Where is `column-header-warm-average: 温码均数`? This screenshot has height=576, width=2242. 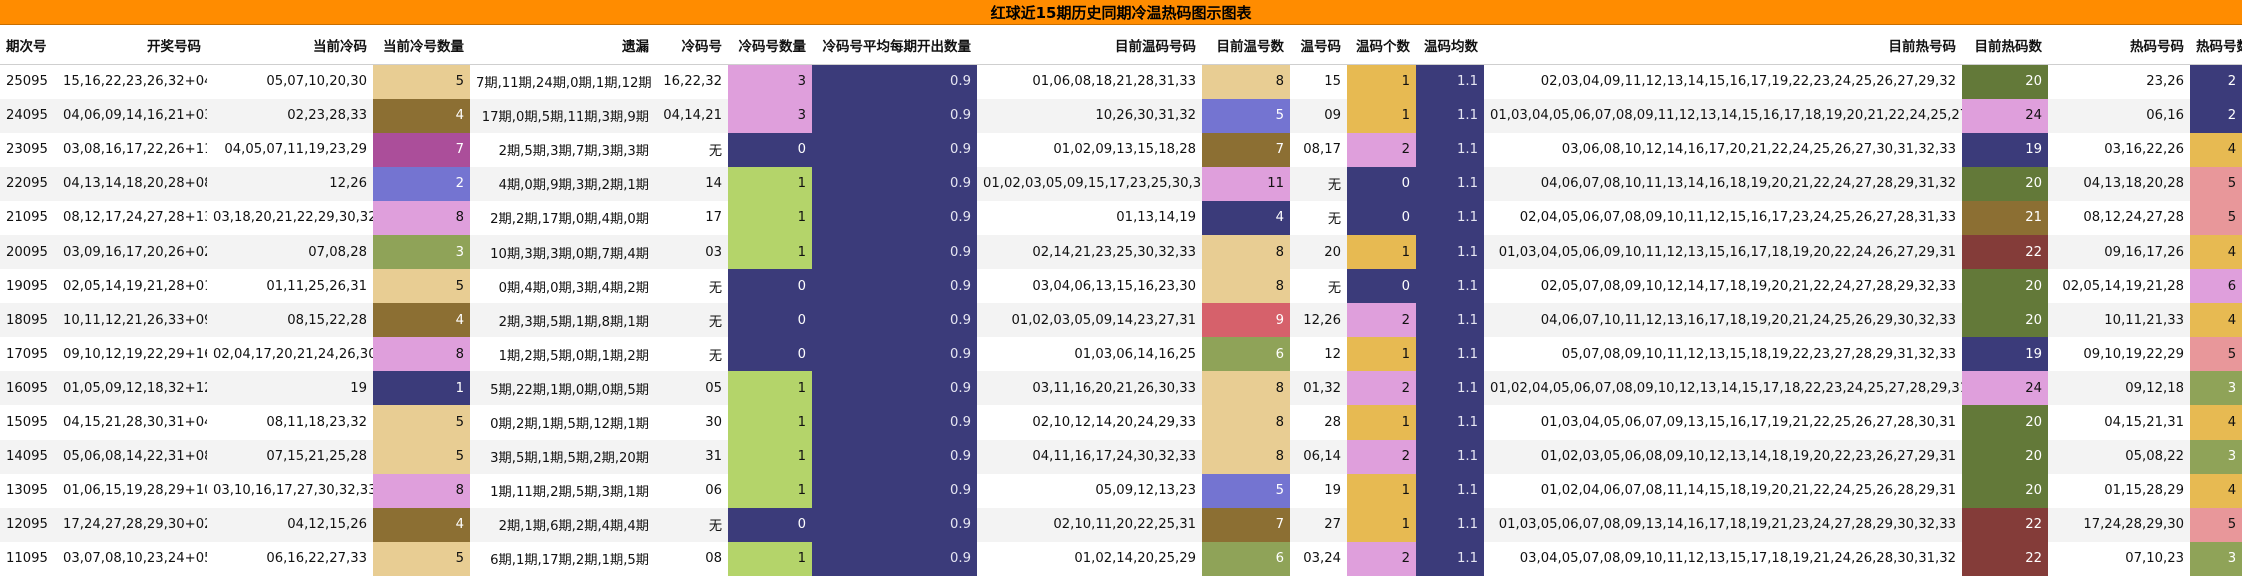 column-header-warm-average: 温码均数 is located at coordinates (1450, 44).